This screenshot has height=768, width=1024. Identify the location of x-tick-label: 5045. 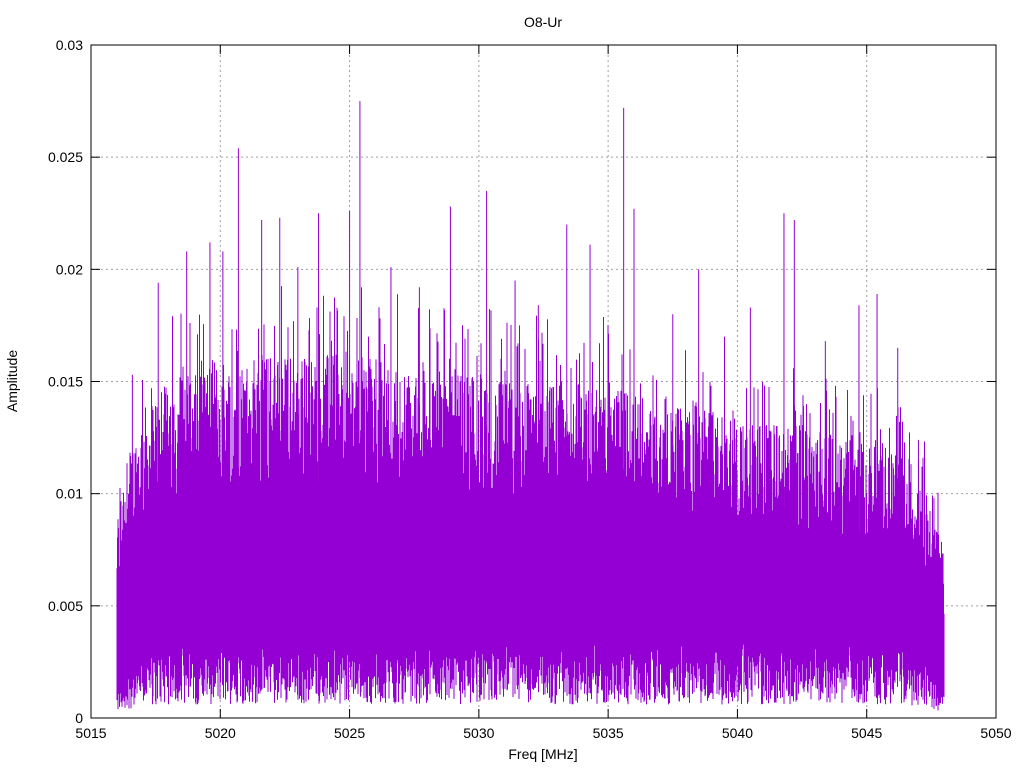
(866, 733).